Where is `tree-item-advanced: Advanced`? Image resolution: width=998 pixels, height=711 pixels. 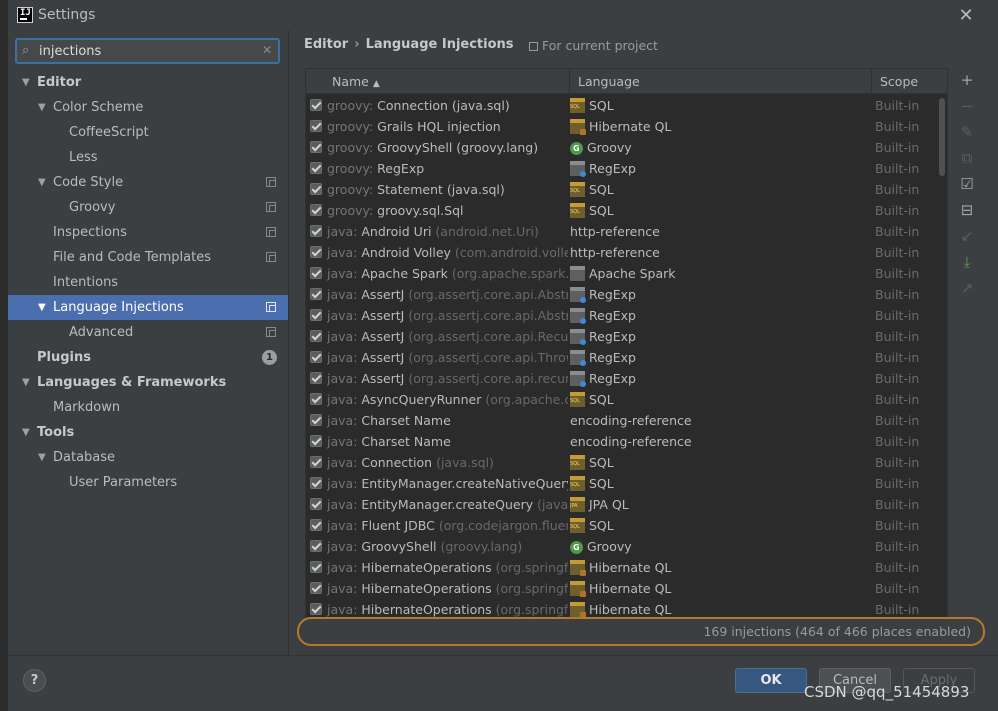
tree-item-advanced: Advanced is located at coordinates (148, 332).